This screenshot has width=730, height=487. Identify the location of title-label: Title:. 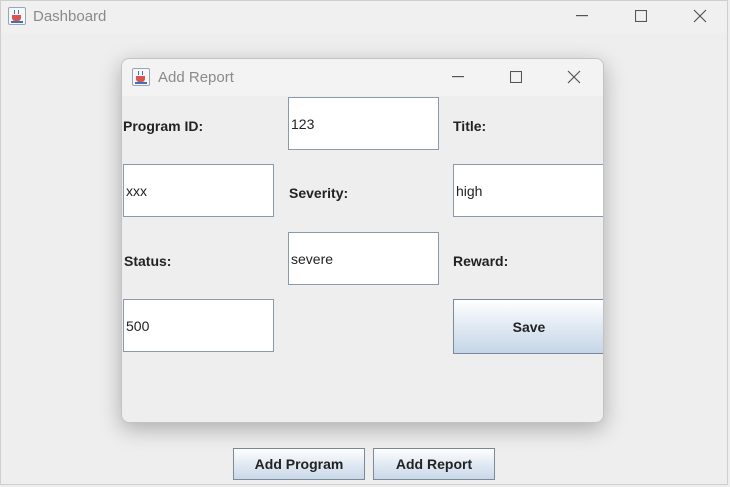
(470, 126).